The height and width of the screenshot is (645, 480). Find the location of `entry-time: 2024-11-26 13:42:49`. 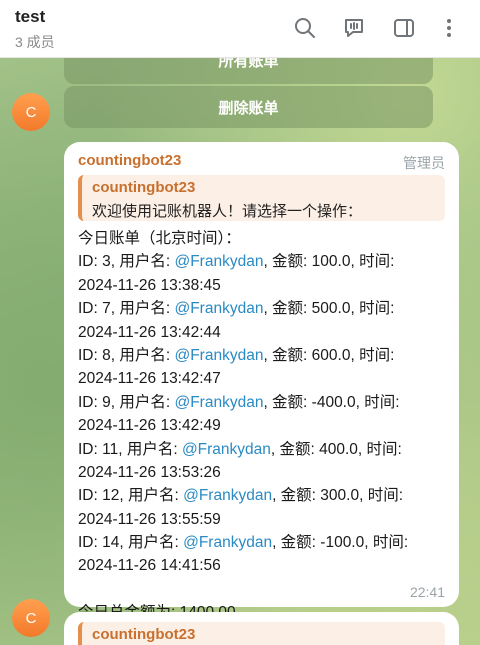

entry-time: 2024-11-26 13:42:49 is located at coordinates (149, 426).